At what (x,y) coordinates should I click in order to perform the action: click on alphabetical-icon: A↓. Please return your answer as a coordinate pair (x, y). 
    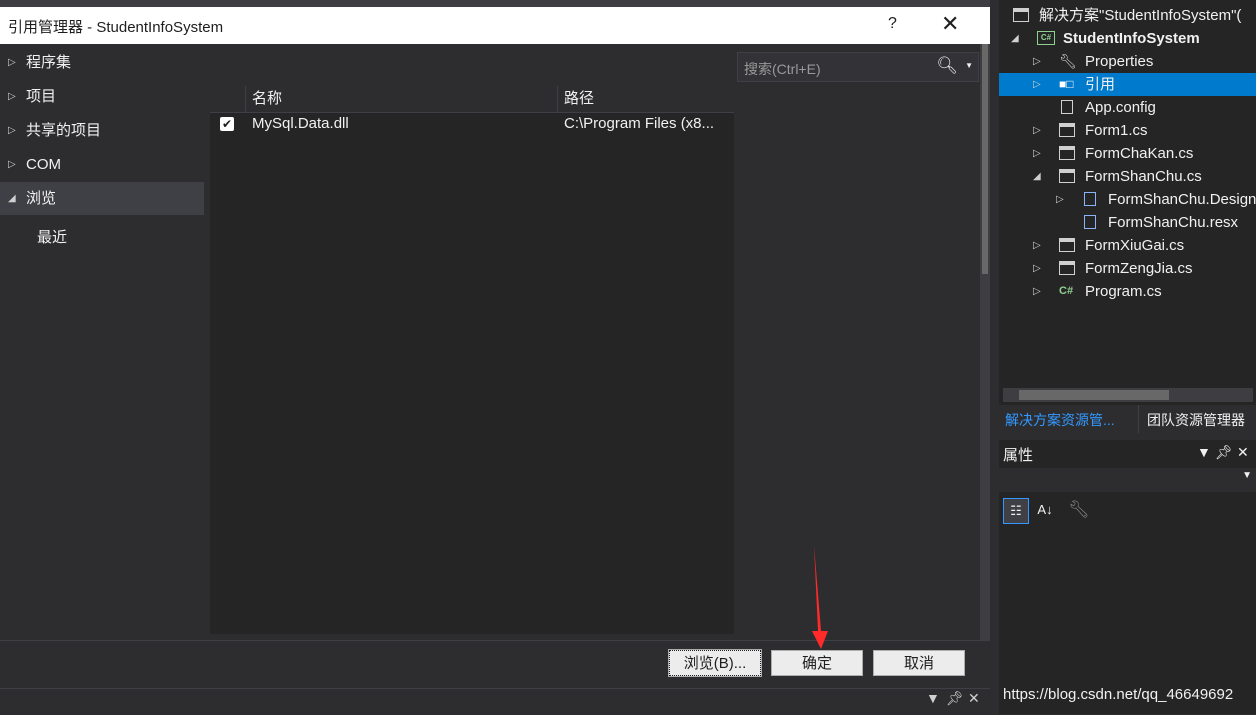
    Looking at the image, I should click on (1045, 510).